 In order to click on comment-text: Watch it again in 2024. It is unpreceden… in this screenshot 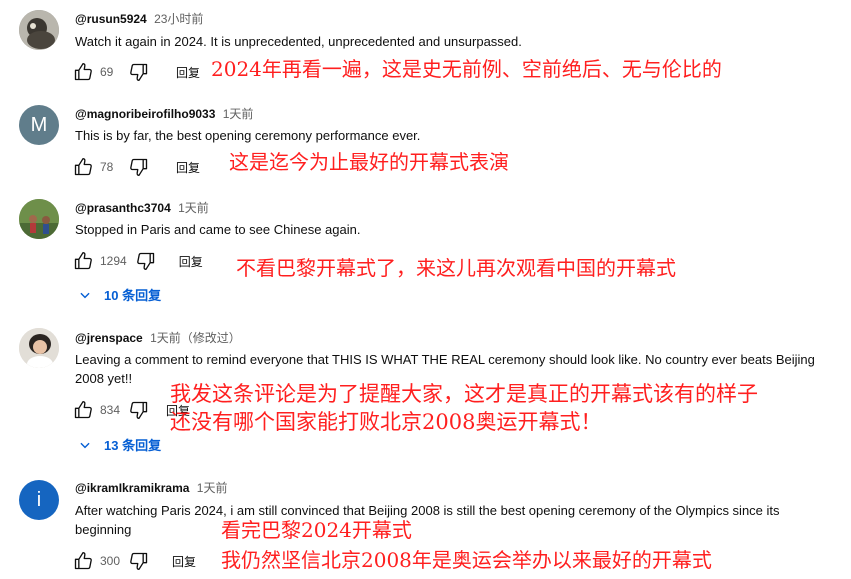, I will do `click(298, 41)`.